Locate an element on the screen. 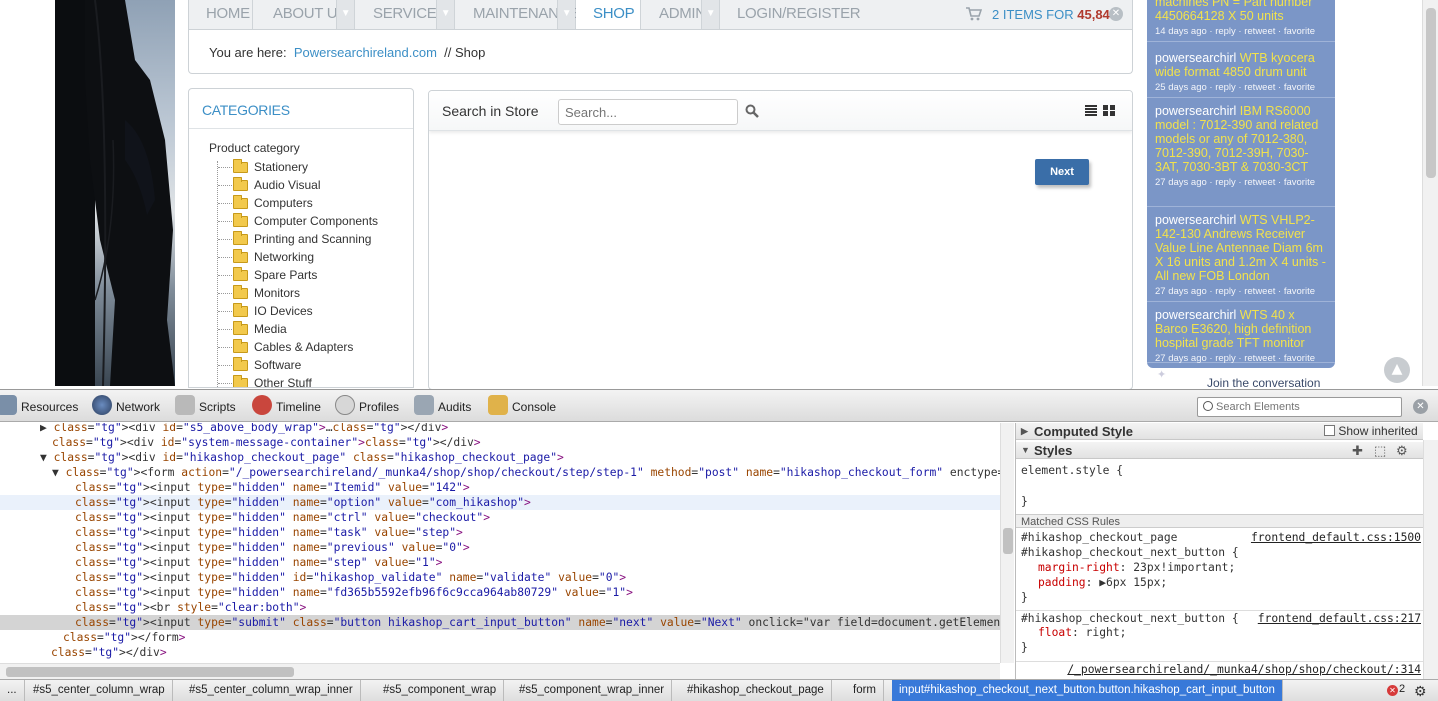 The image size is (1438, 701). tab-console: Console is located at coordinates (522, 405).